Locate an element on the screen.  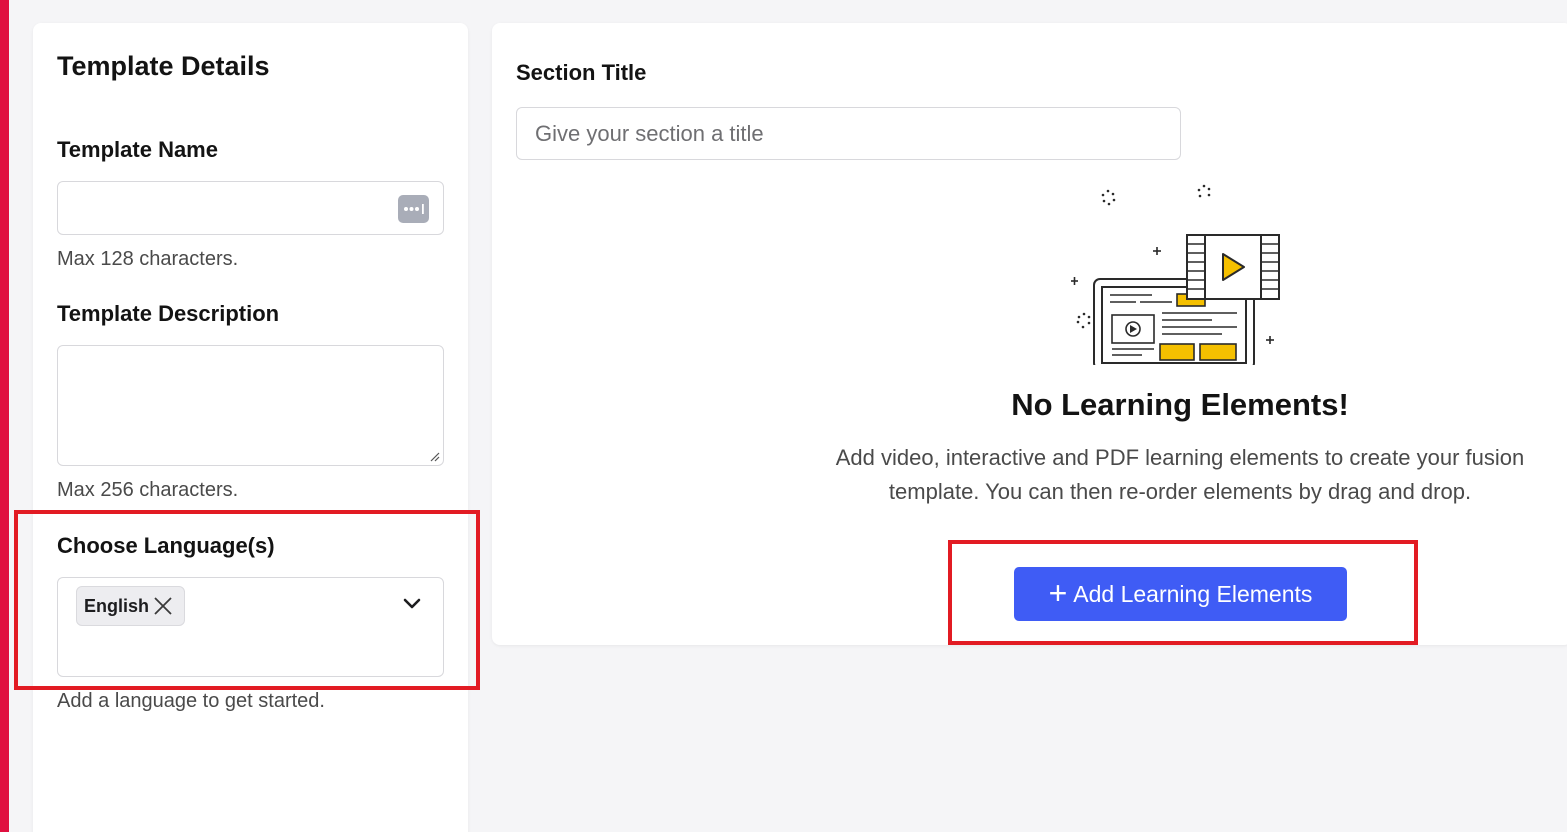
template-description-input is located at coordinates (250, 405).